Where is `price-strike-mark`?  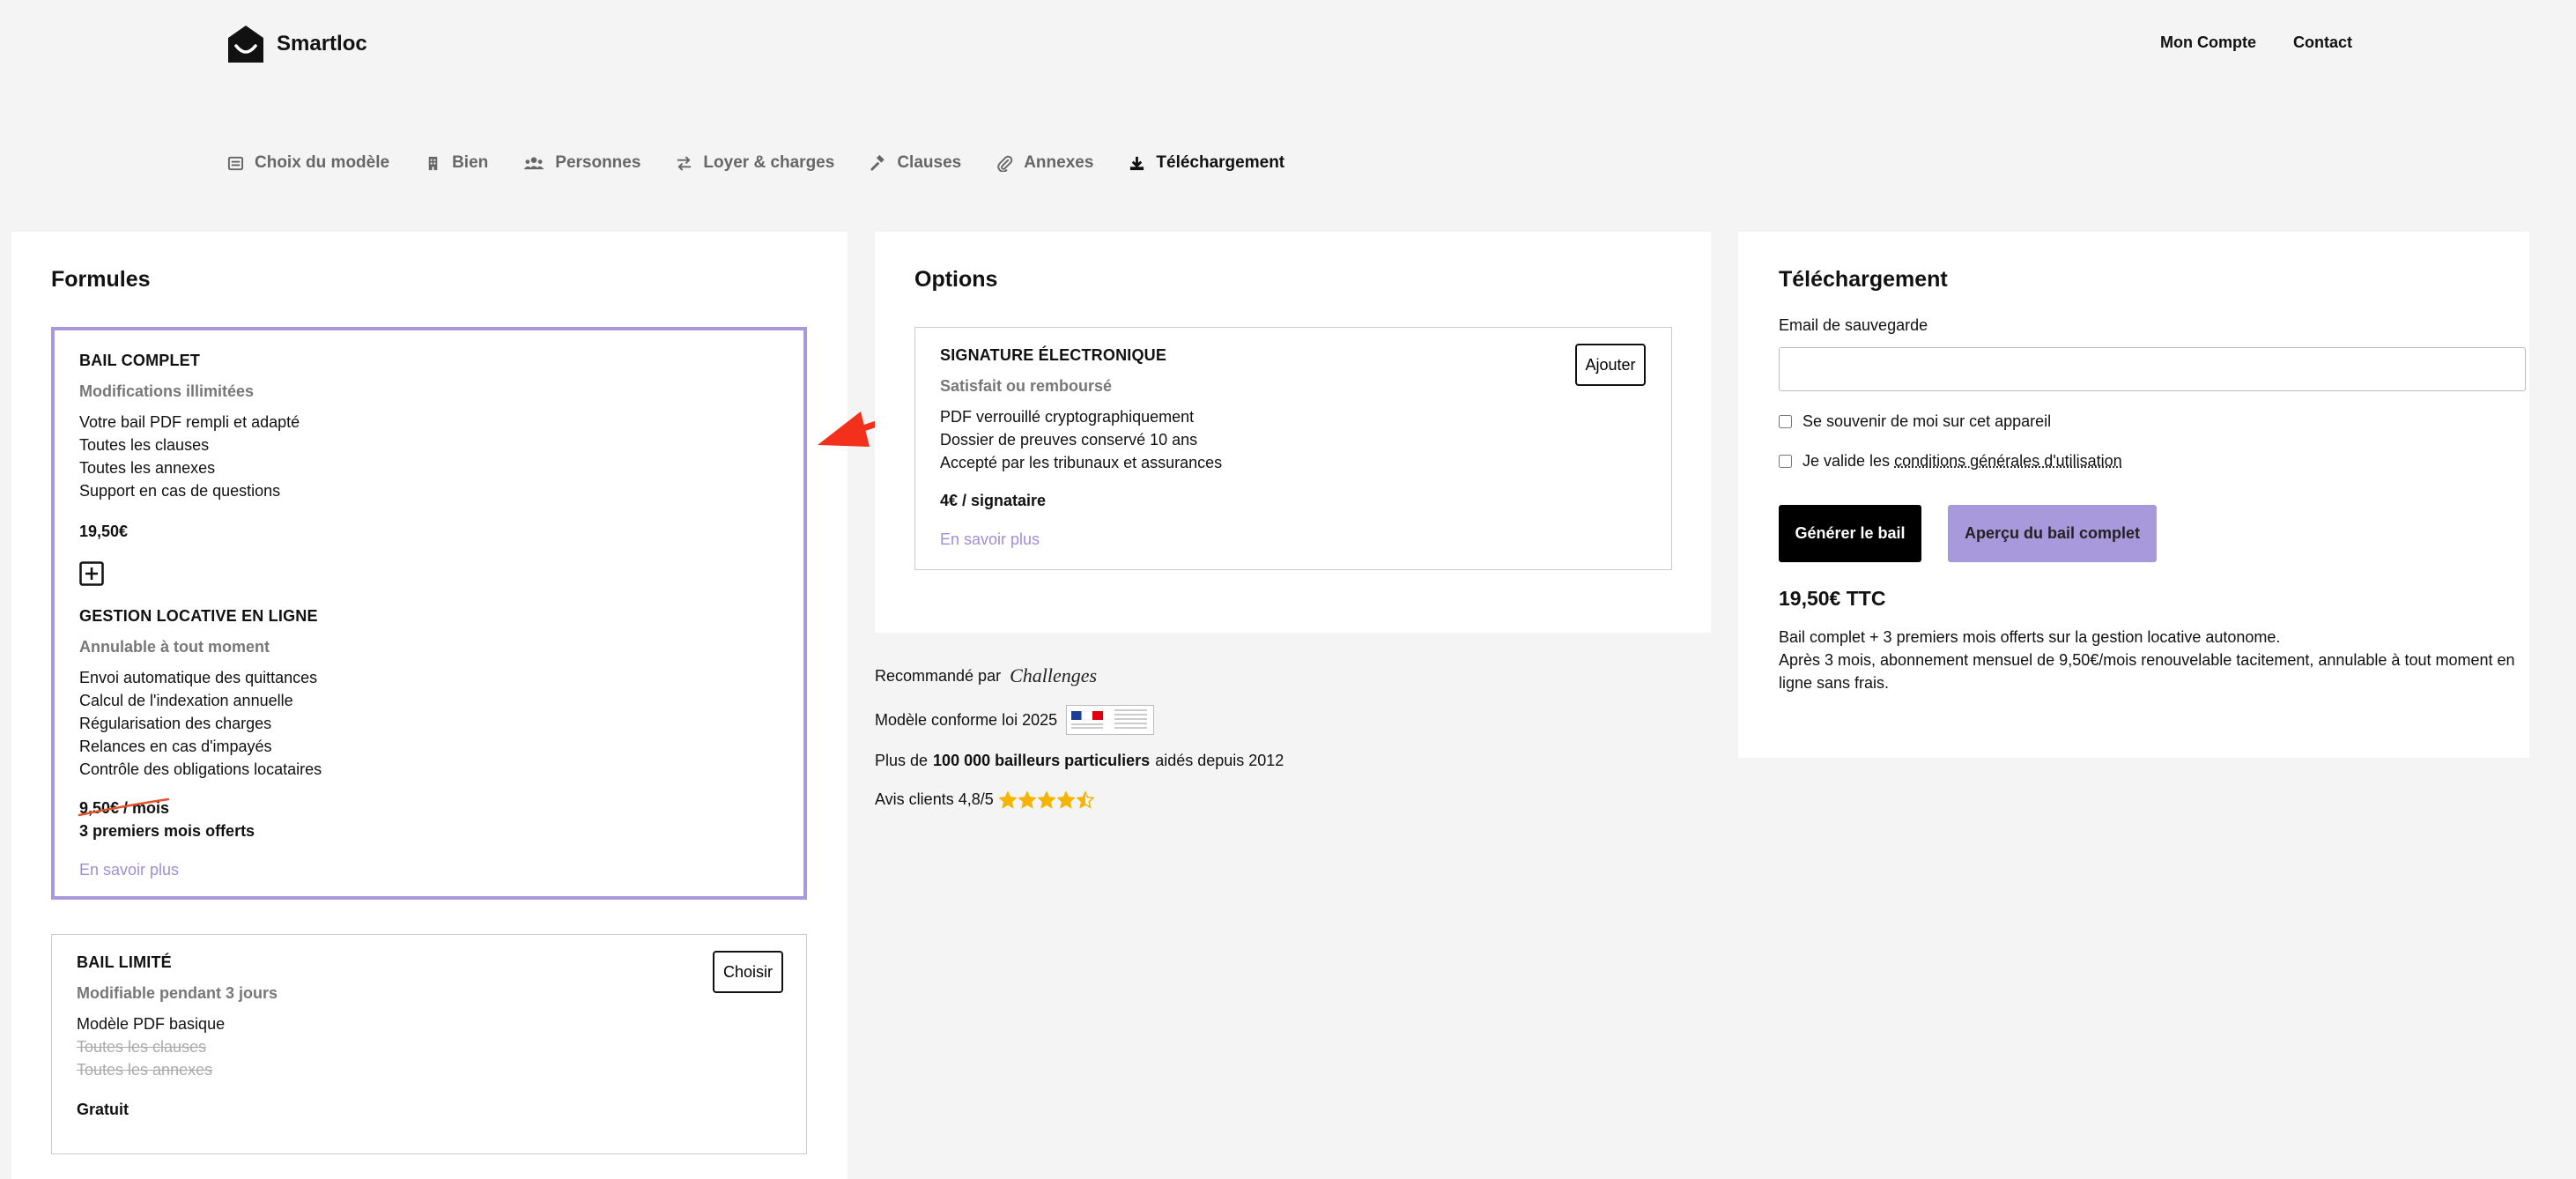 price-strike-mark is located at coordinates (124, 807).